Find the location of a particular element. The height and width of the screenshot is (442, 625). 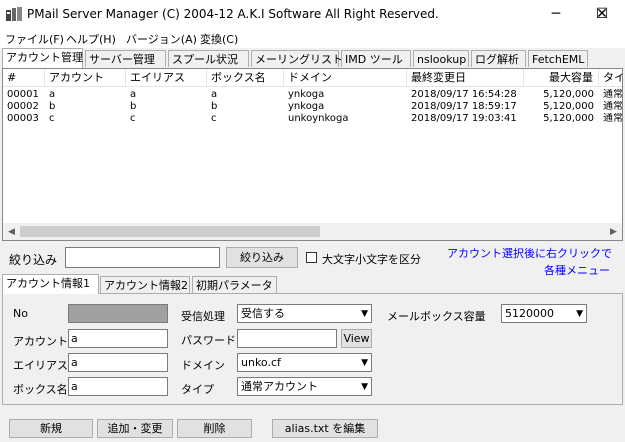

account-label: アカウント is located at coordinates (40, 341).